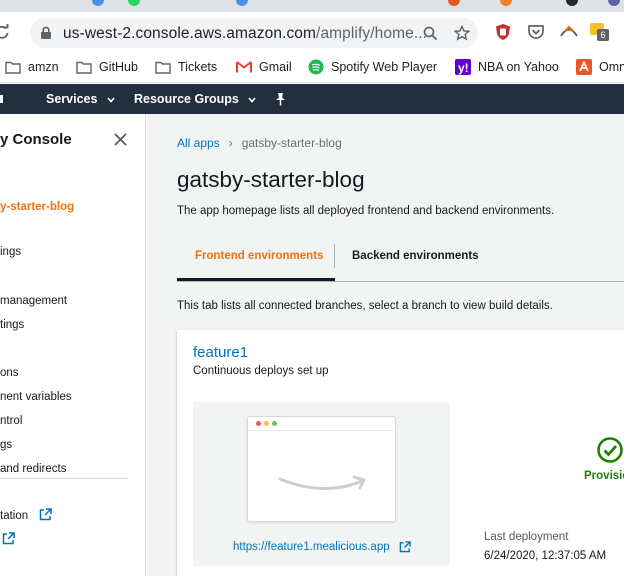 The height and width of the screenshot is (576, 624). What do you see at coordinates (312, 6) in the screenshot?
I see `browser-tab-strip` at bounding box center [312, 6].